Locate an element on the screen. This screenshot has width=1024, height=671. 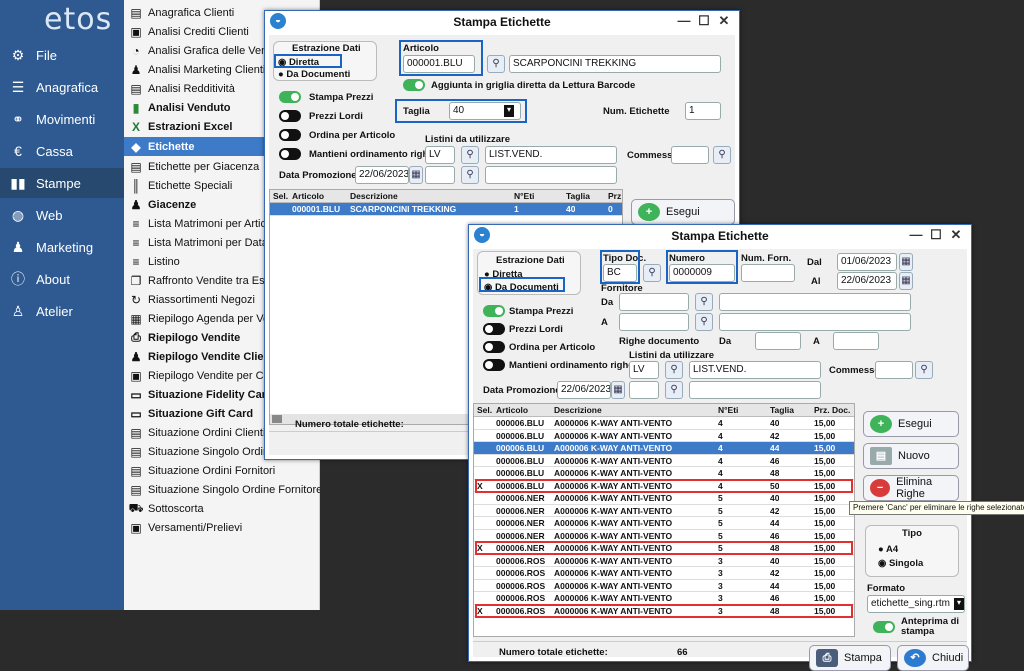
dal-input: 01/06/2023 is located at coordinates (867, 262).